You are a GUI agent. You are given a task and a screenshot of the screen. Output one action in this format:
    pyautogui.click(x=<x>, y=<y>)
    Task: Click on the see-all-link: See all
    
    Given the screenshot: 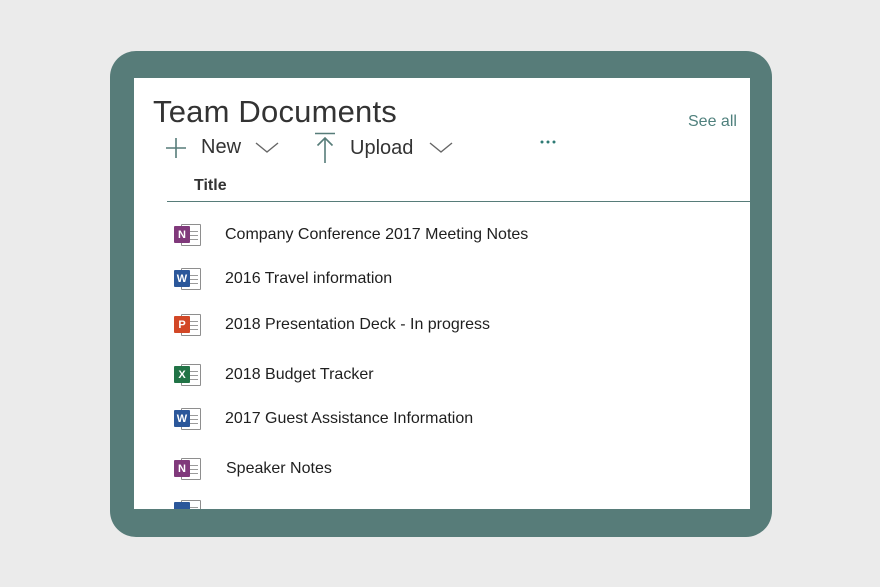 What is the action you would take?
    pyautogui.click(x=712, y=122)
    